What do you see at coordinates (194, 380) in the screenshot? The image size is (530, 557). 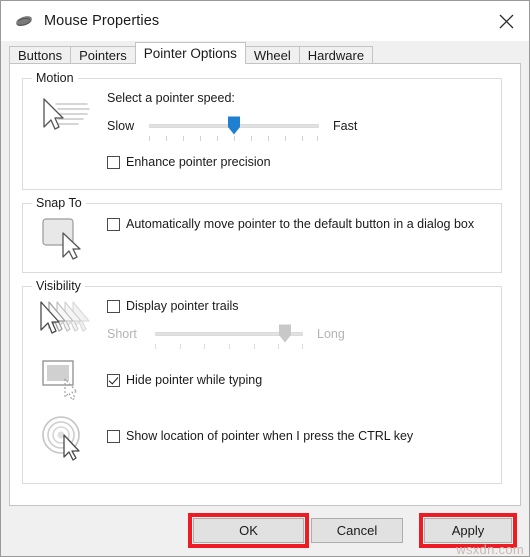 I see `hide-pointer-while-typing-label: Hide pointer while typing` at bounding box center [194, 380].